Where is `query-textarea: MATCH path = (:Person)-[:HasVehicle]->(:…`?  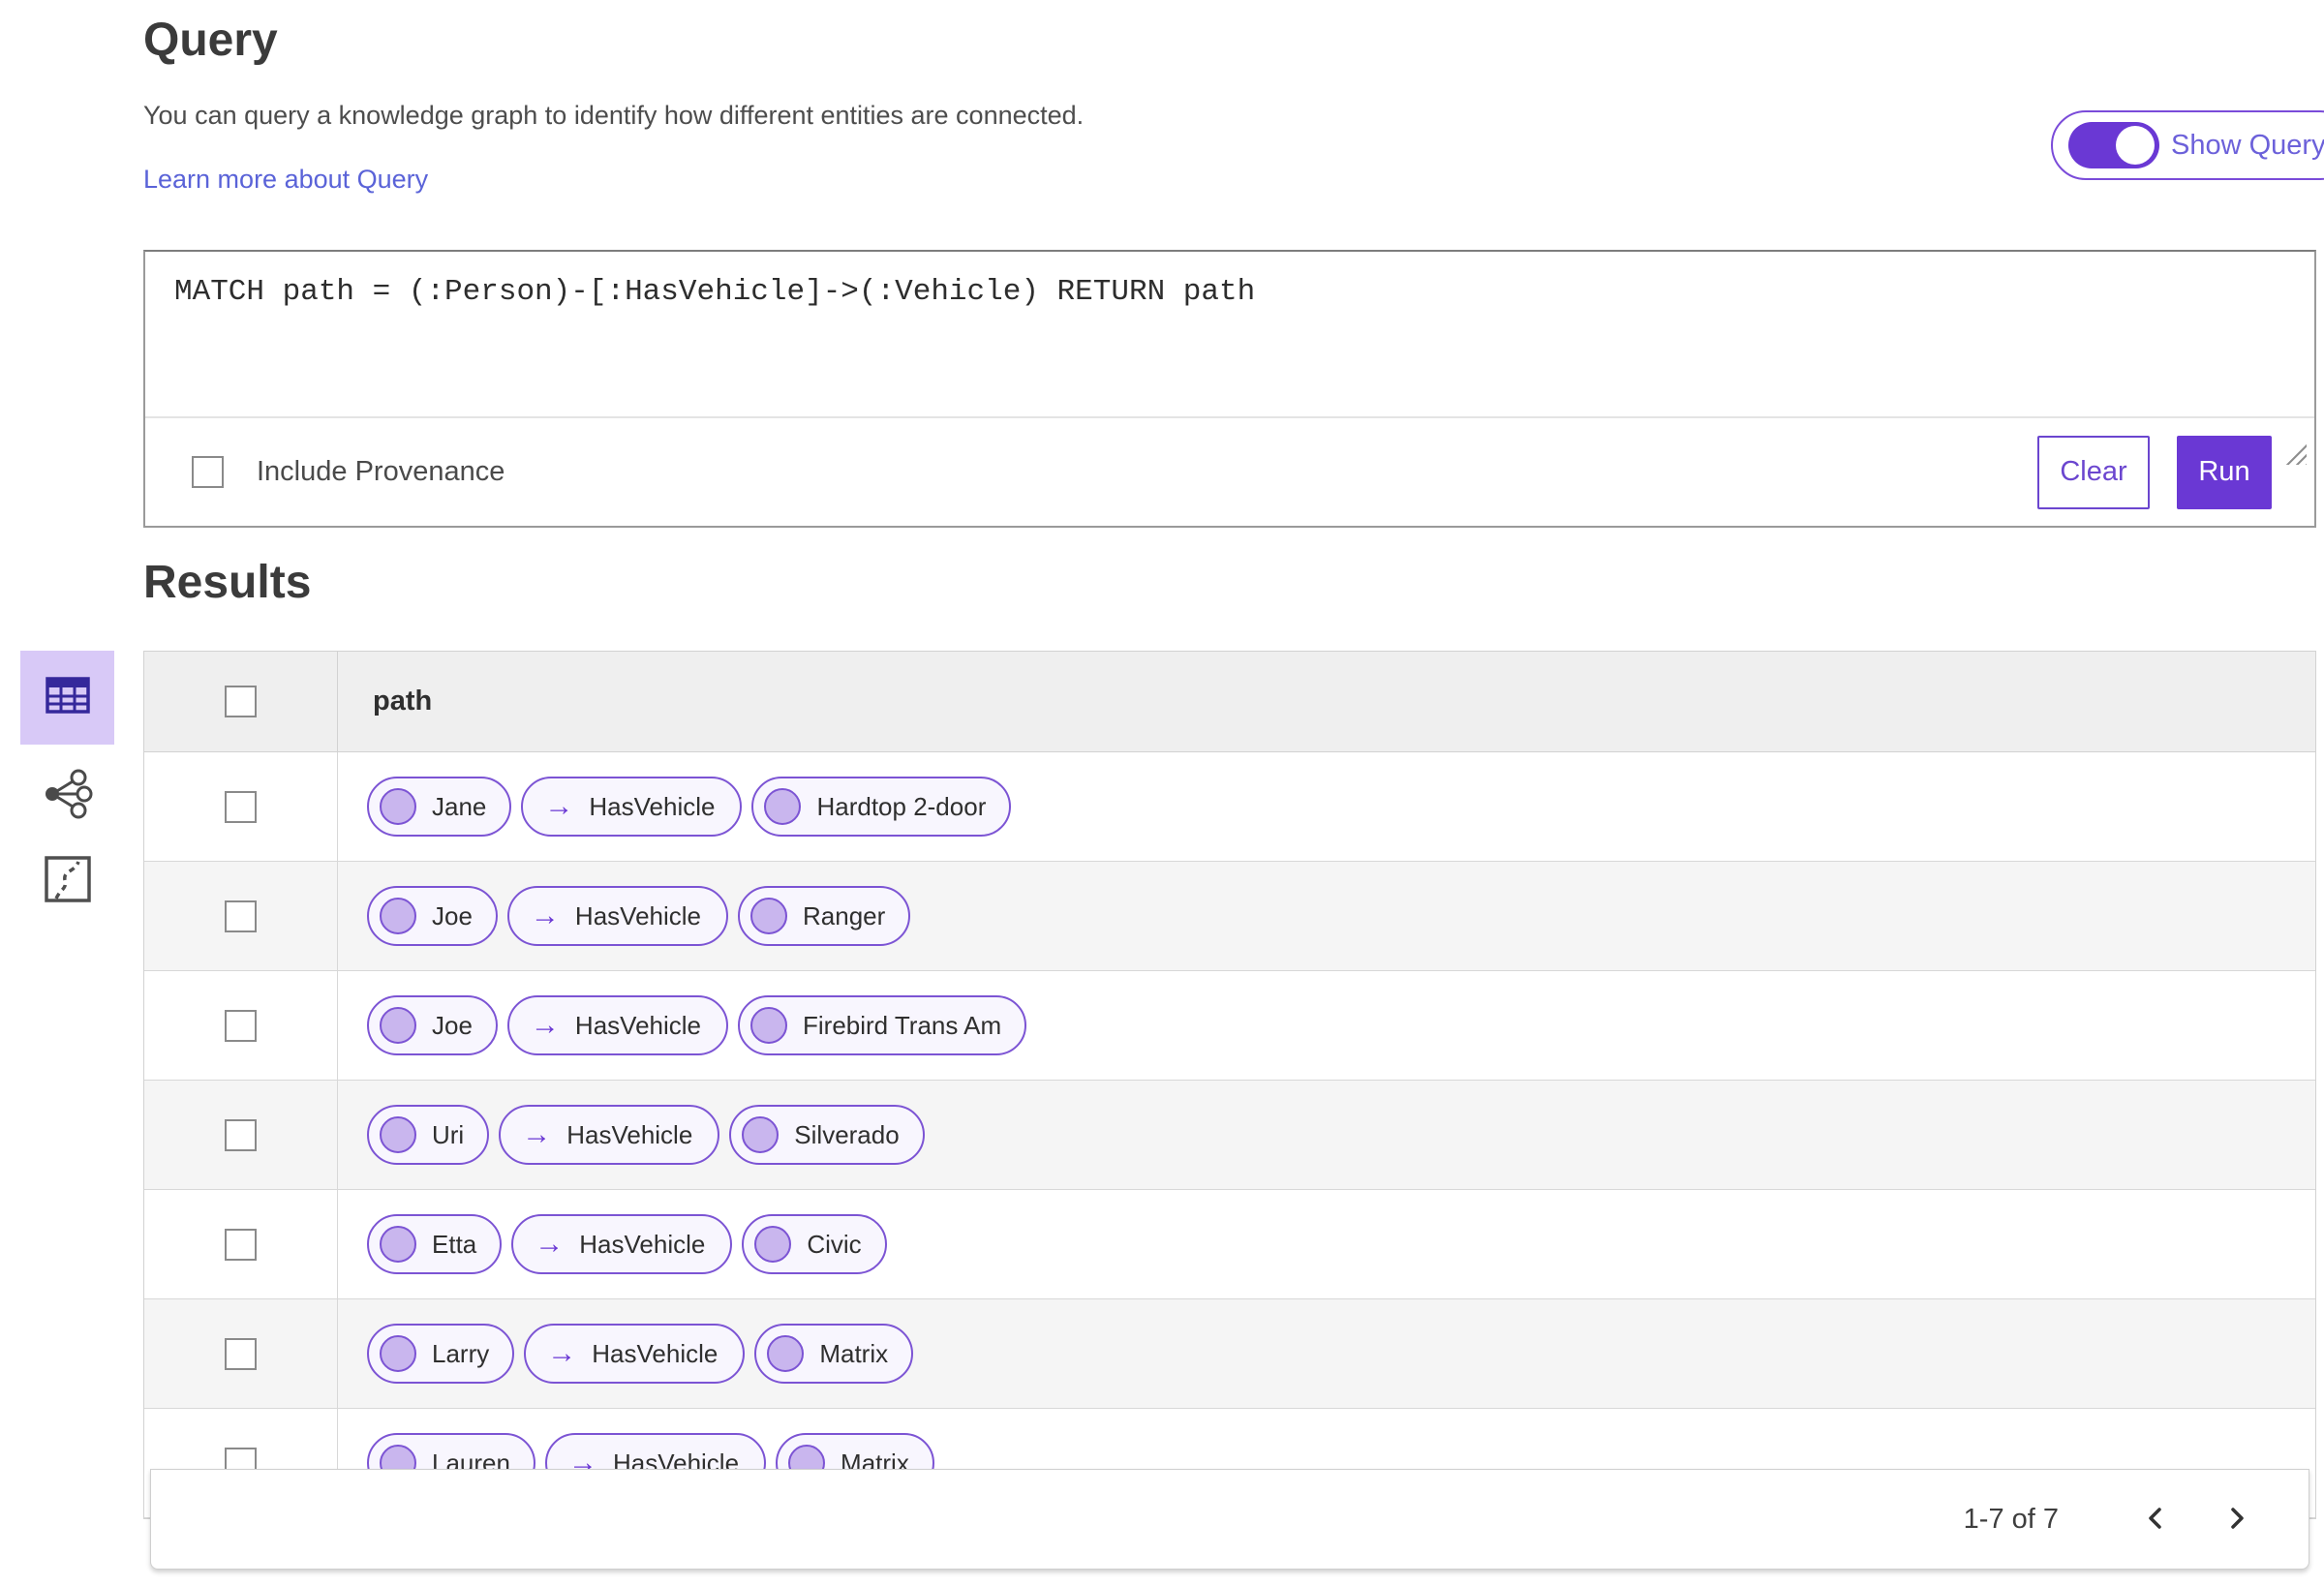 query-textarea: MATCH path = (:Person)-[:HasVehicle]->(:… is located at coordinates (1230, 335).